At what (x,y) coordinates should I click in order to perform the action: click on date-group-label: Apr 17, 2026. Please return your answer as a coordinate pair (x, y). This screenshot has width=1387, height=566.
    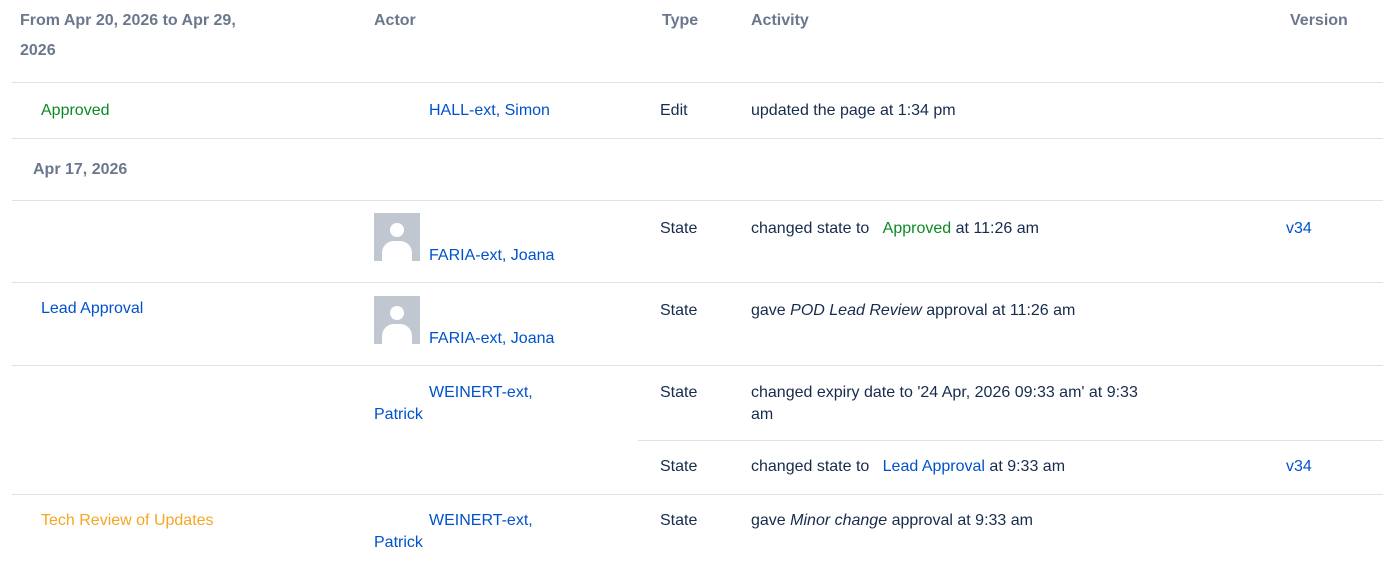
    Looking at the image, I should click on (80, 169).